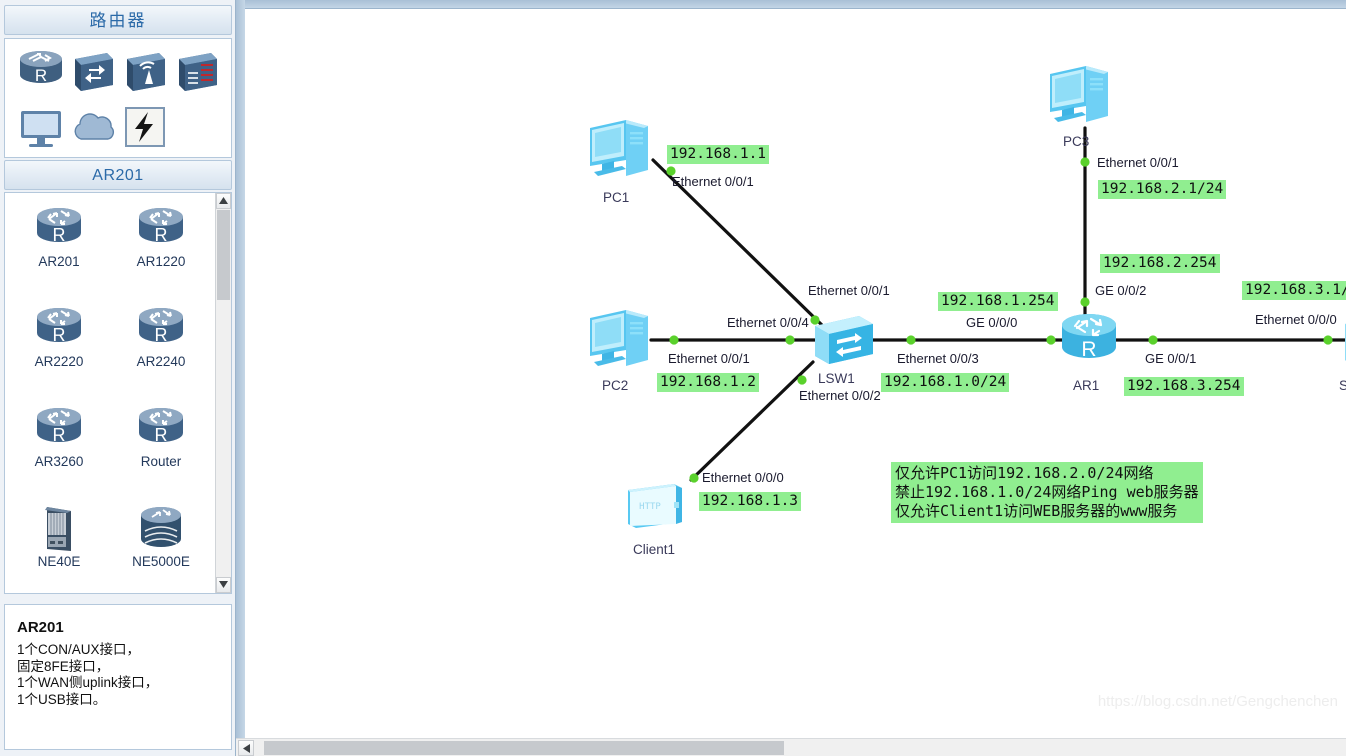  What do you see at coordinates (93, 127) in the screenshot?
I see `cloud-icon` at bounding box center [93, 127].